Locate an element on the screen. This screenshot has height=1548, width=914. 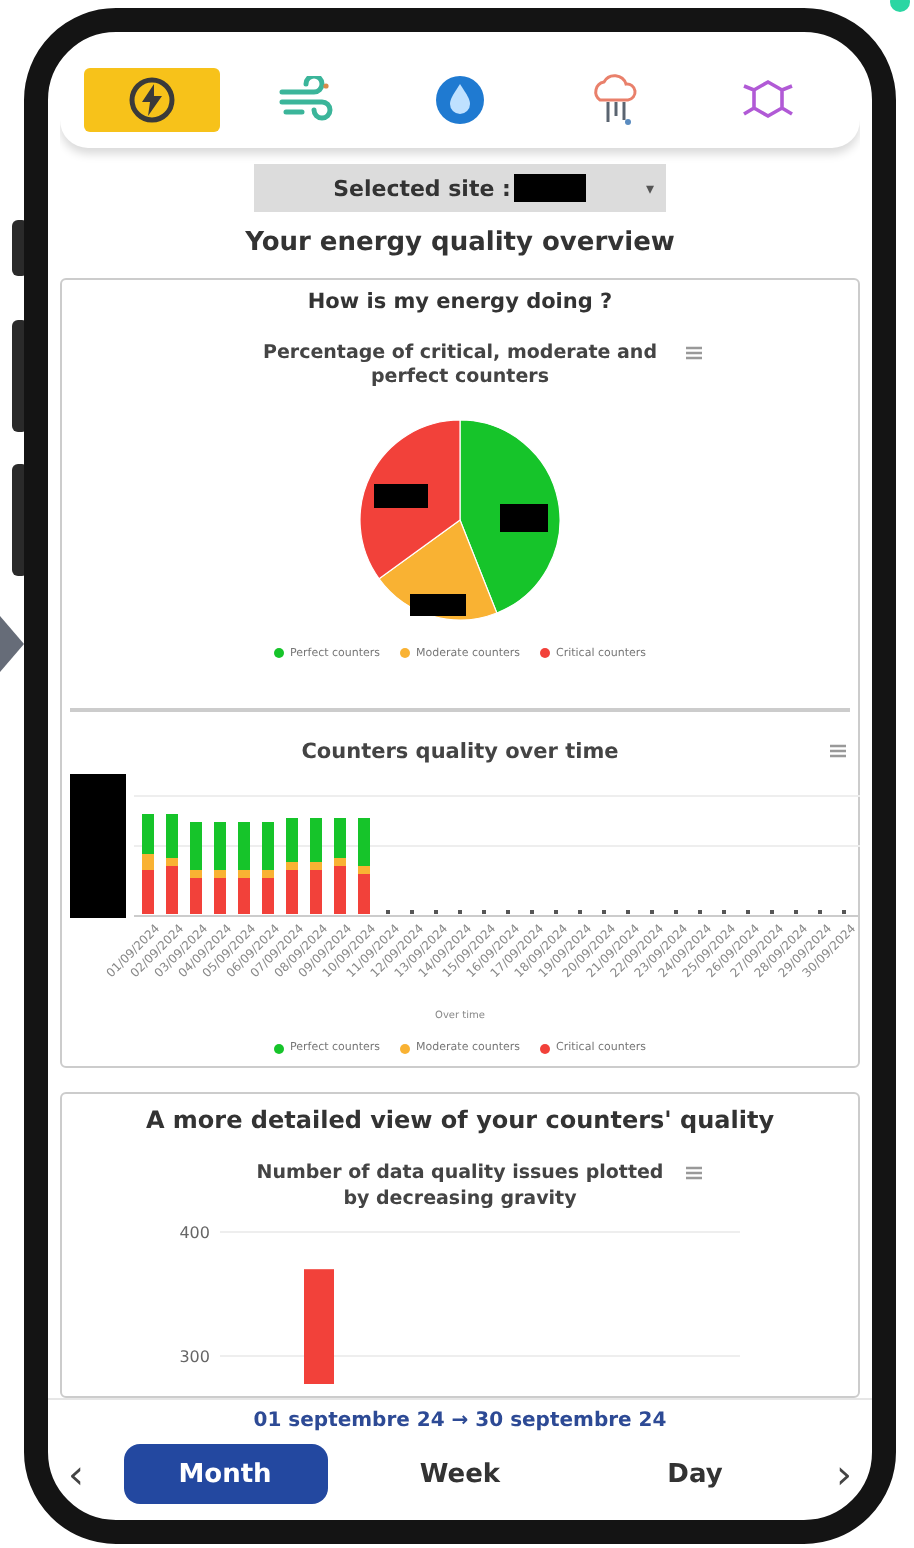
lightning-icon is located at coordinates (152, 100).